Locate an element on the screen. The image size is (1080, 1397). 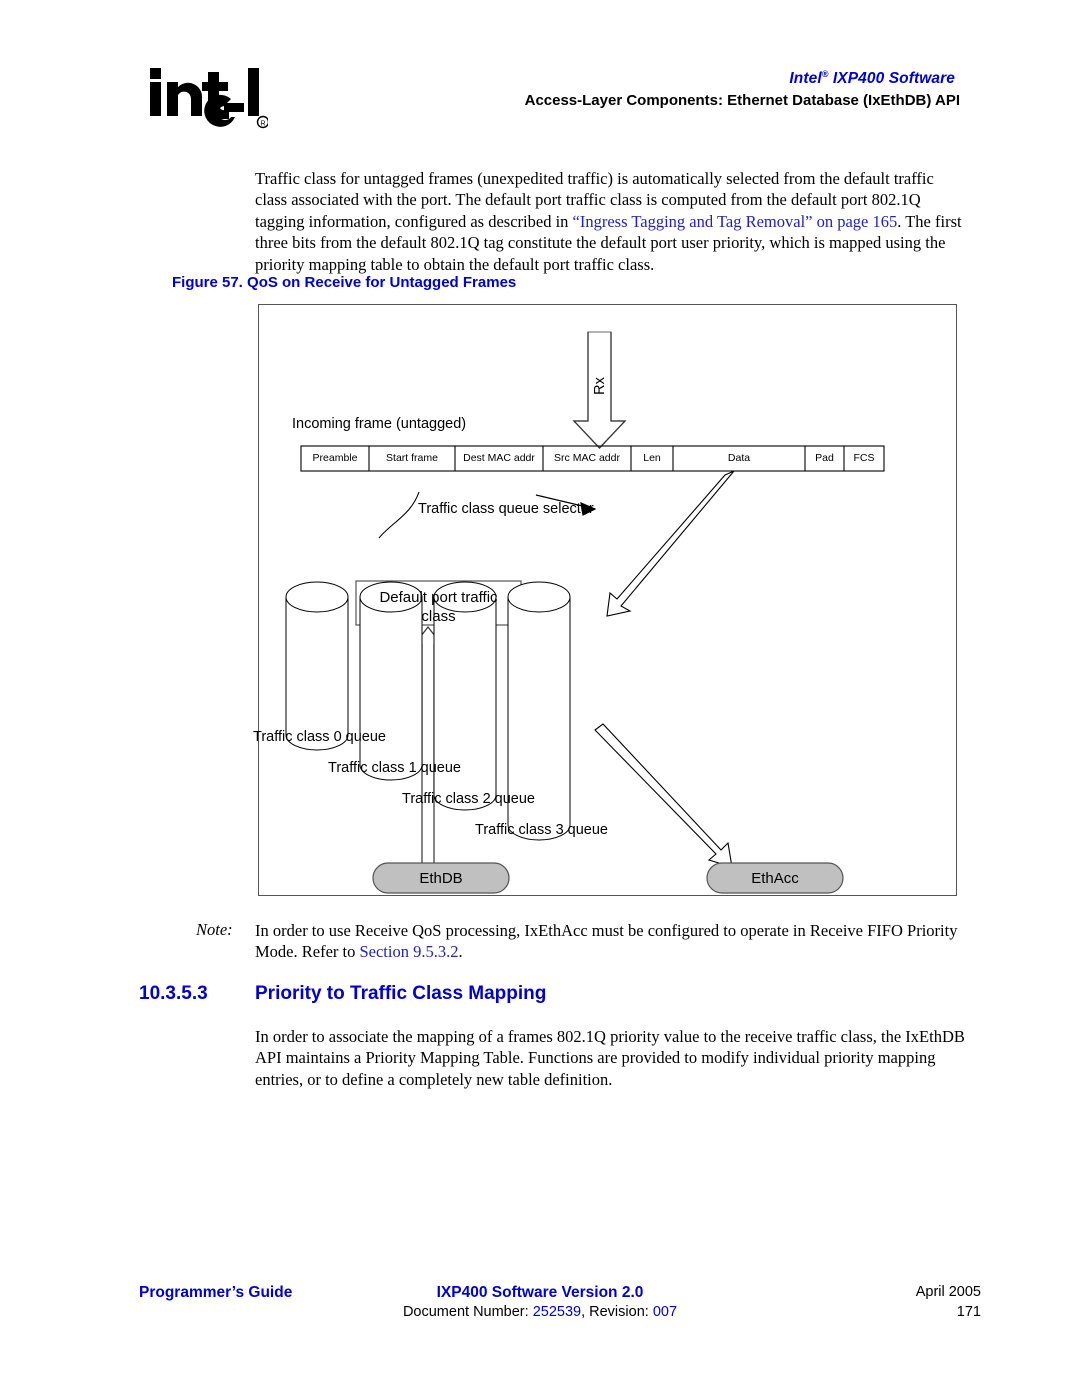
incoming-frame-label: Incoming frame (untagged) is located at coordinates (379, 424).